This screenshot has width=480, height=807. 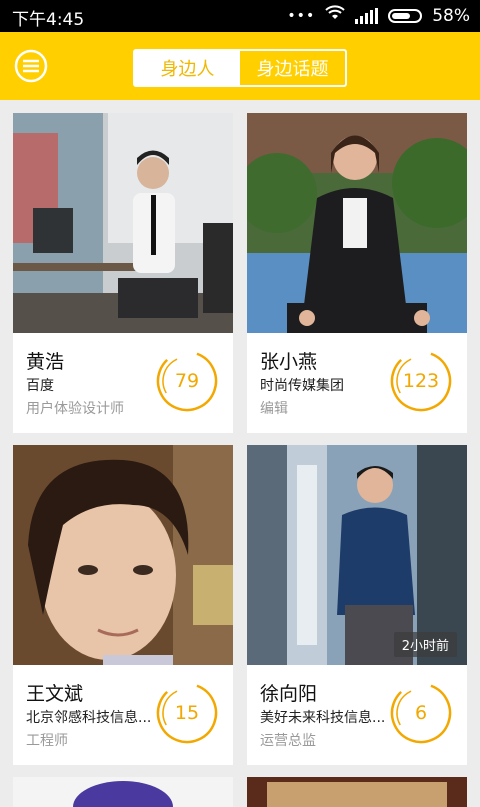 I want to click on battery-icon, so click(x=405, y=15).